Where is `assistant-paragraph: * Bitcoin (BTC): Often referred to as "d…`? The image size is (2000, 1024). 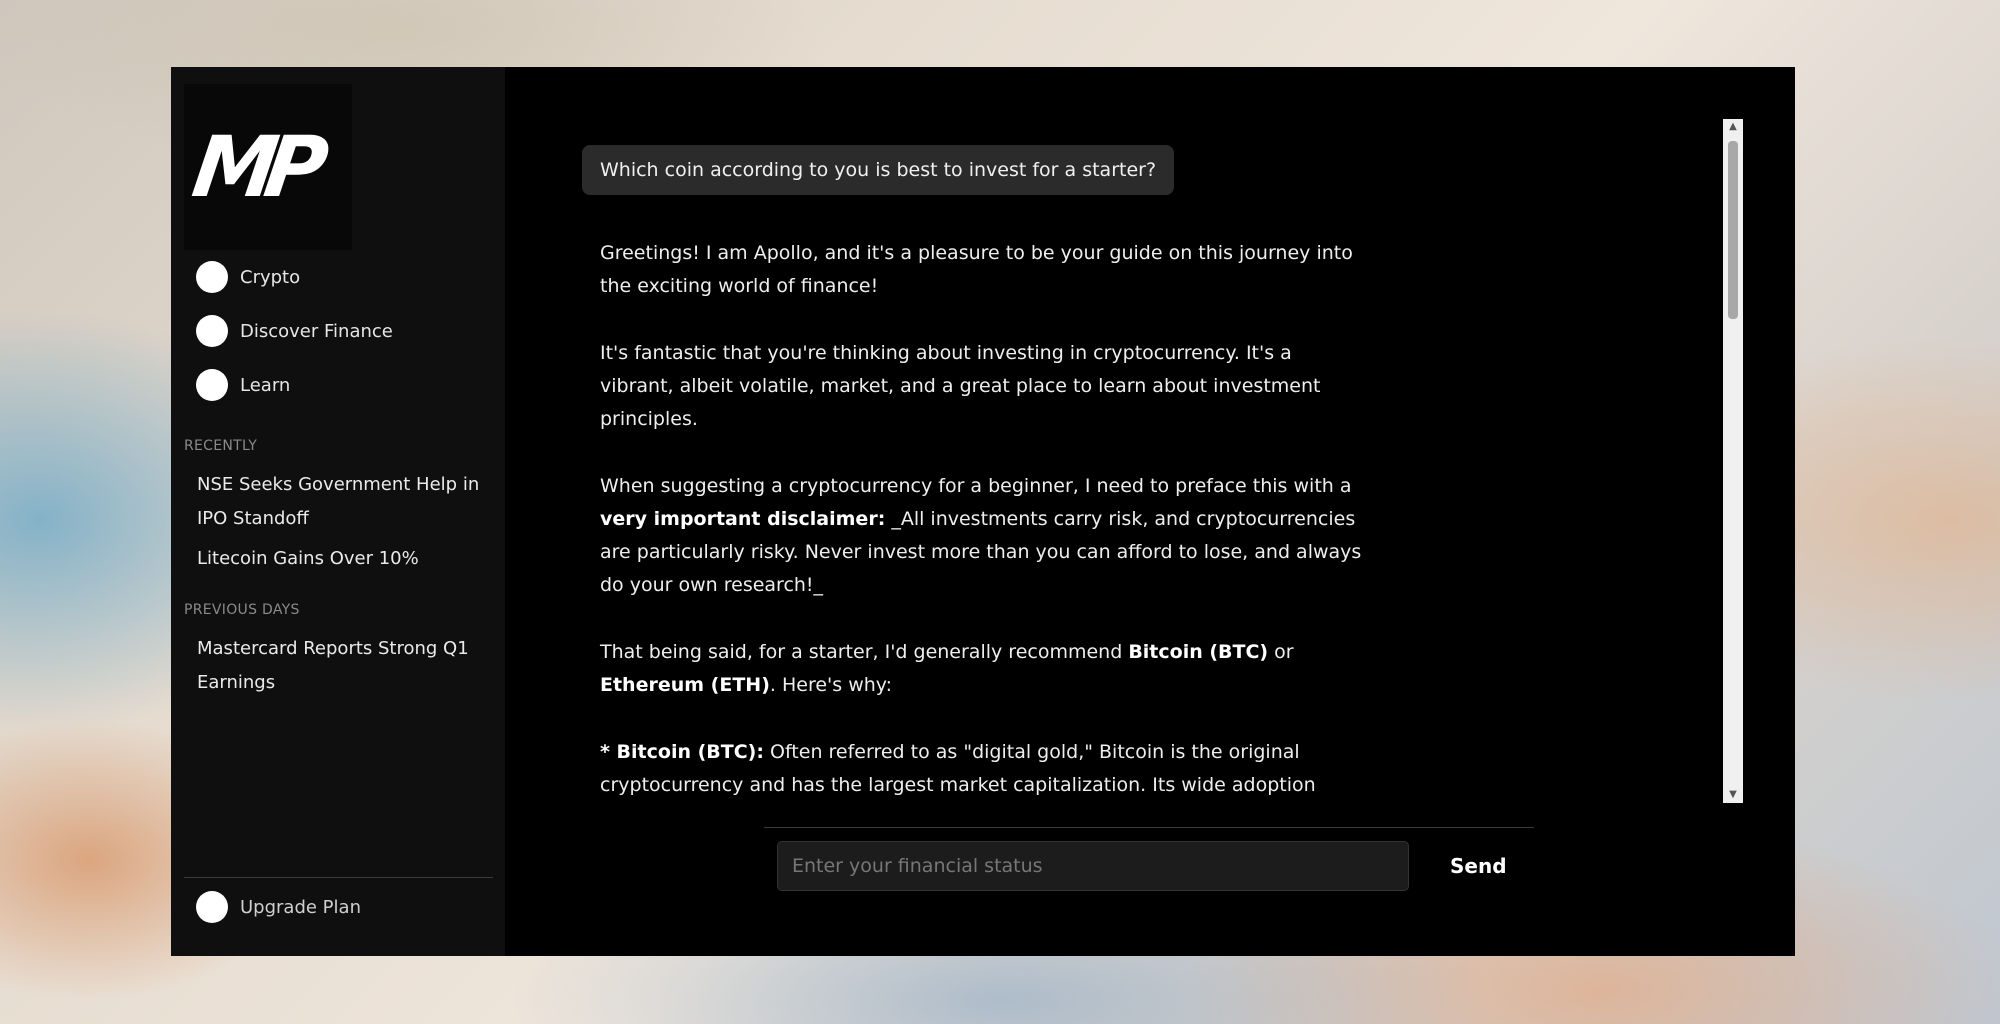
assistant-paragraph: * Bitcoin (BTC): Often referred to as "d… is located at coordinates (985, 769).